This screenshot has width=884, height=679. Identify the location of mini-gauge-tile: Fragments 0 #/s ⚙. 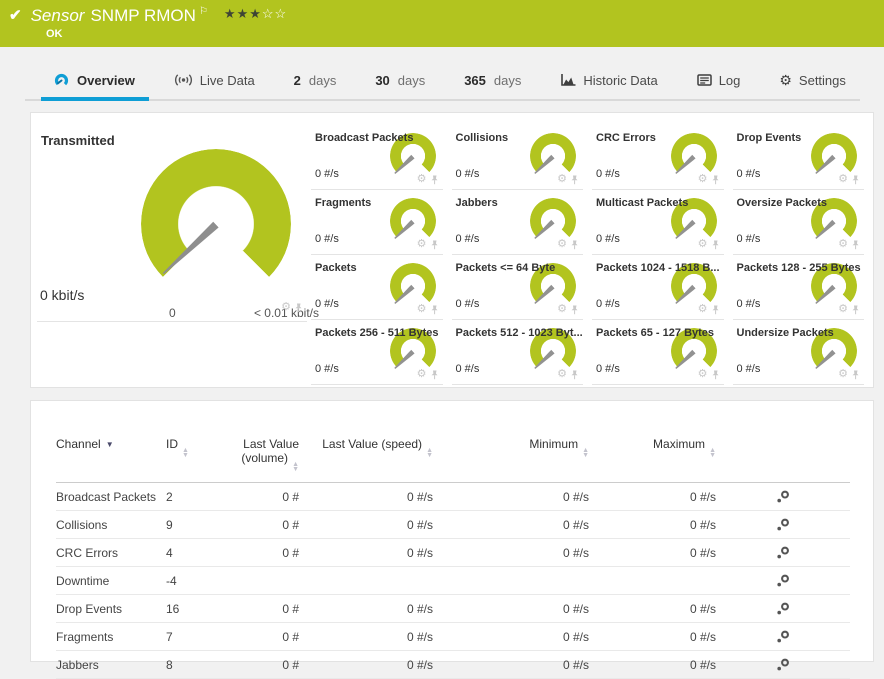
(377, 222).